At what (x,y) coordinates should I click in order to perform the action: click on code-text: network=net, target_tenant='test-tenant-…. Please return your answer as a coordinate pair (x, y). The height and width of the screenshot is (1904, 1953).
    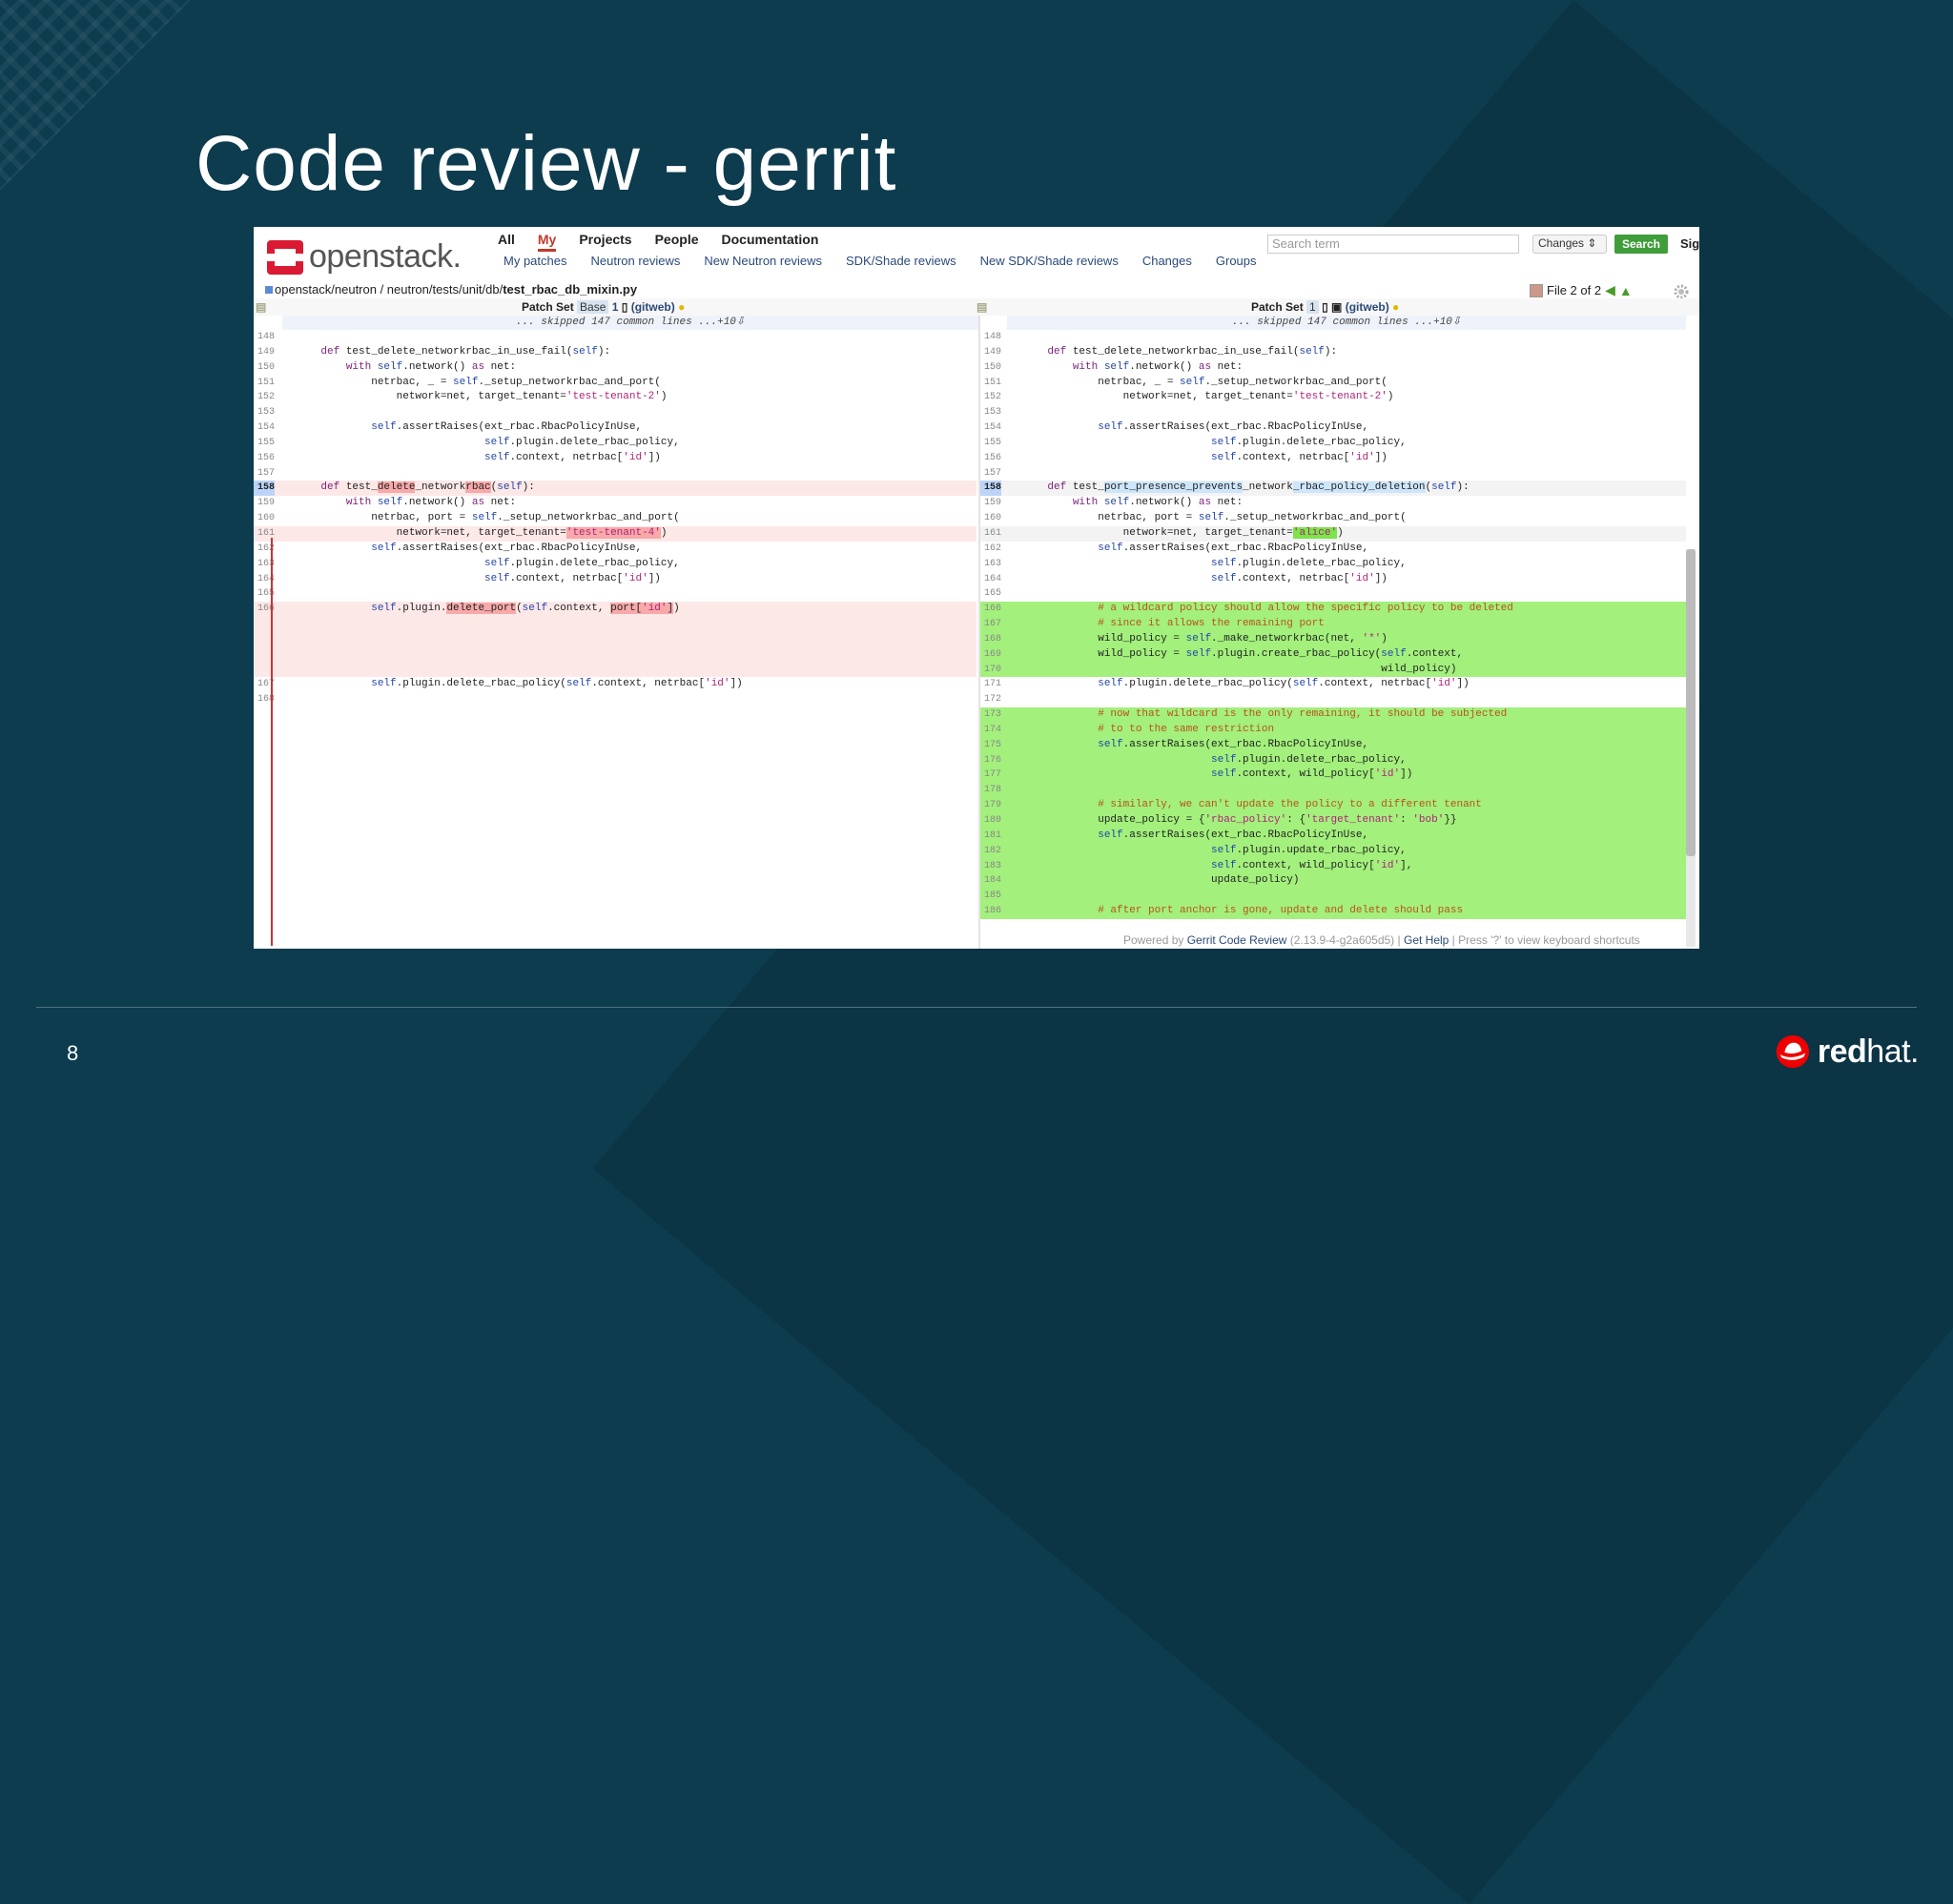
    Looking at the image, I should click on (482, 532).